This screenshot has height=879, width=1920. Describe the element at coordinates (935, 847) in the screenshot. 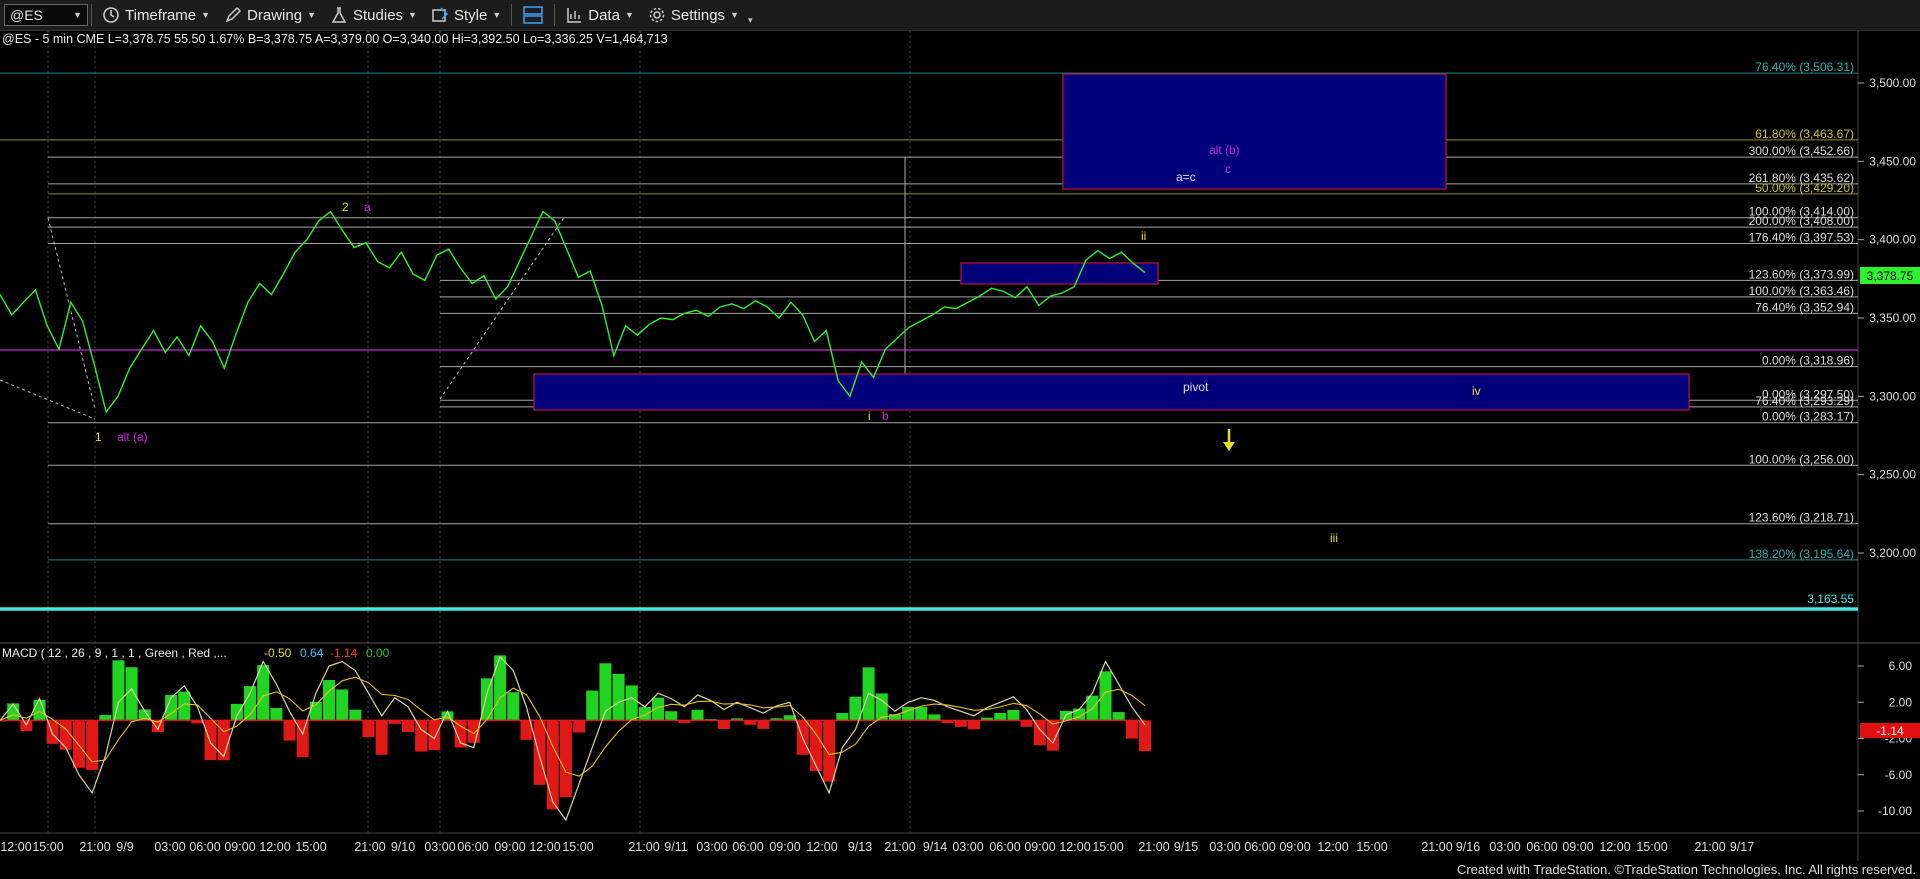

I see `x-axis-tick-label: 9/14` at that location.